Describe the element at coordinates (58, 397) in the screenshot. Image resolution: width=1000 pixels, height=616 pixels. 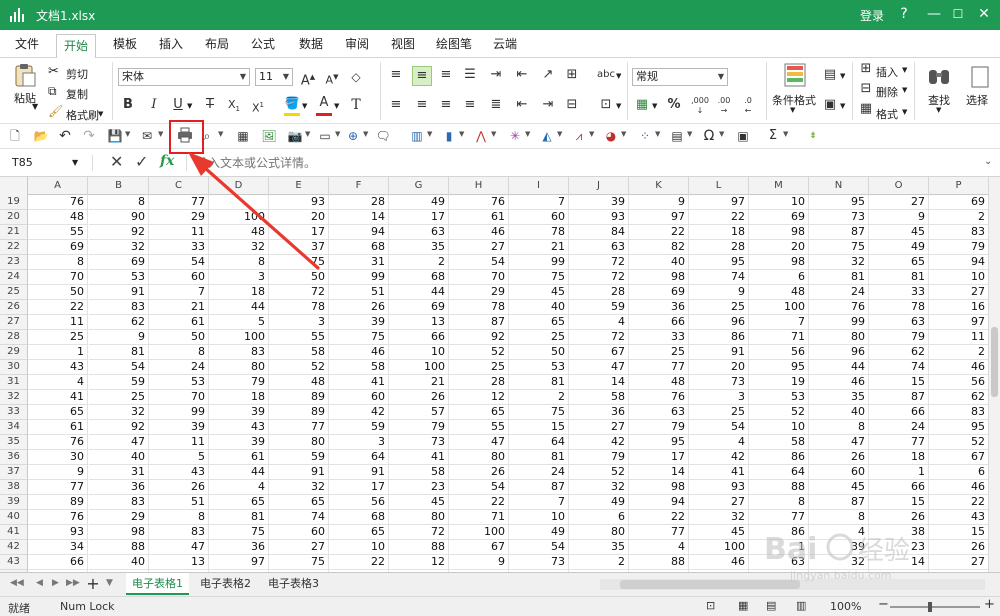
I see `cell: 41` at that location.